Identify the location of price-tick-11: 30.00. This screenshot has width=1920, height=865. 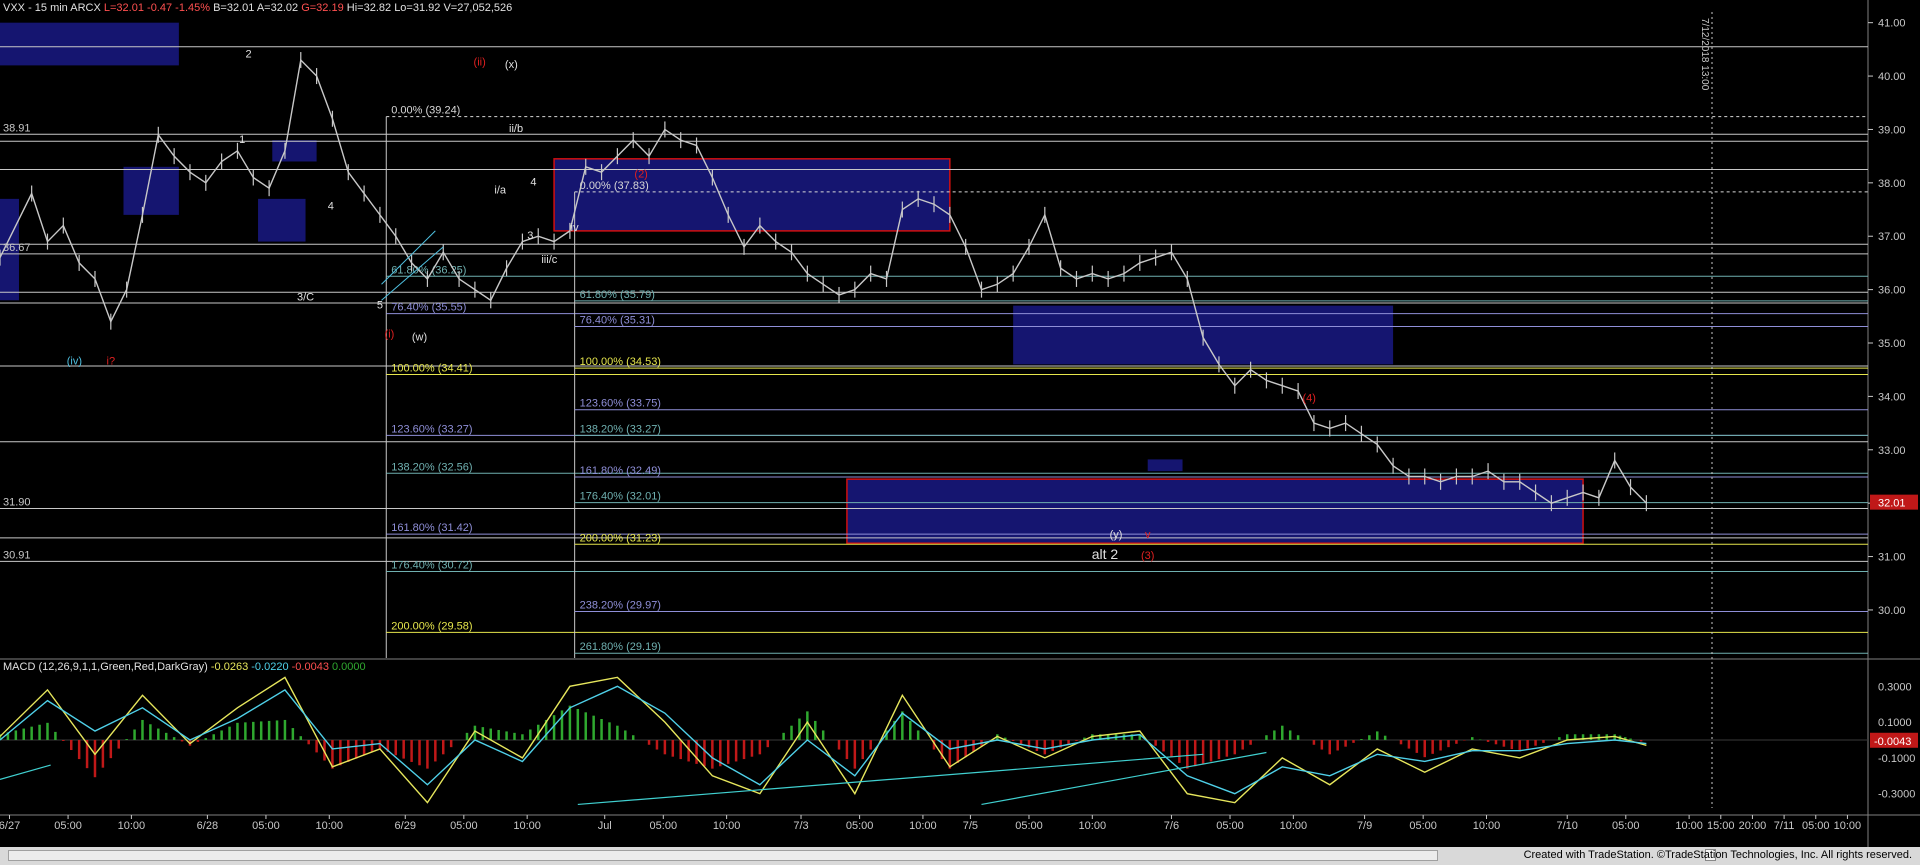
(1892, 611).